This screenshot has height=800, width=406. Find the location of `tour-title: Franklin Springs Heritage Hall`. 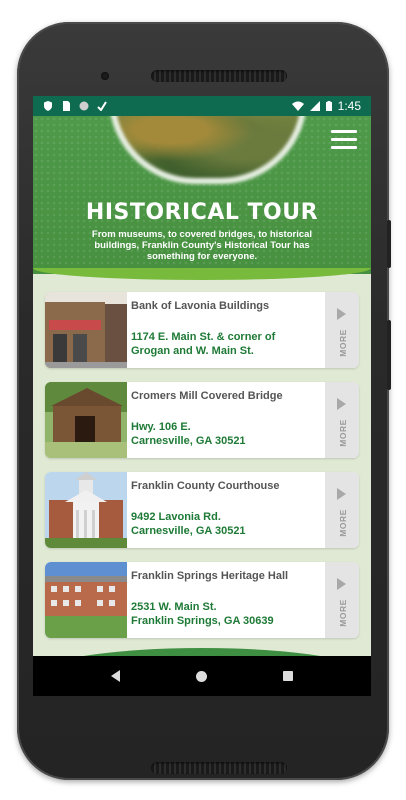

tour-title: Franklin Springs Heritage Hall is located at coordinates (210, 576).